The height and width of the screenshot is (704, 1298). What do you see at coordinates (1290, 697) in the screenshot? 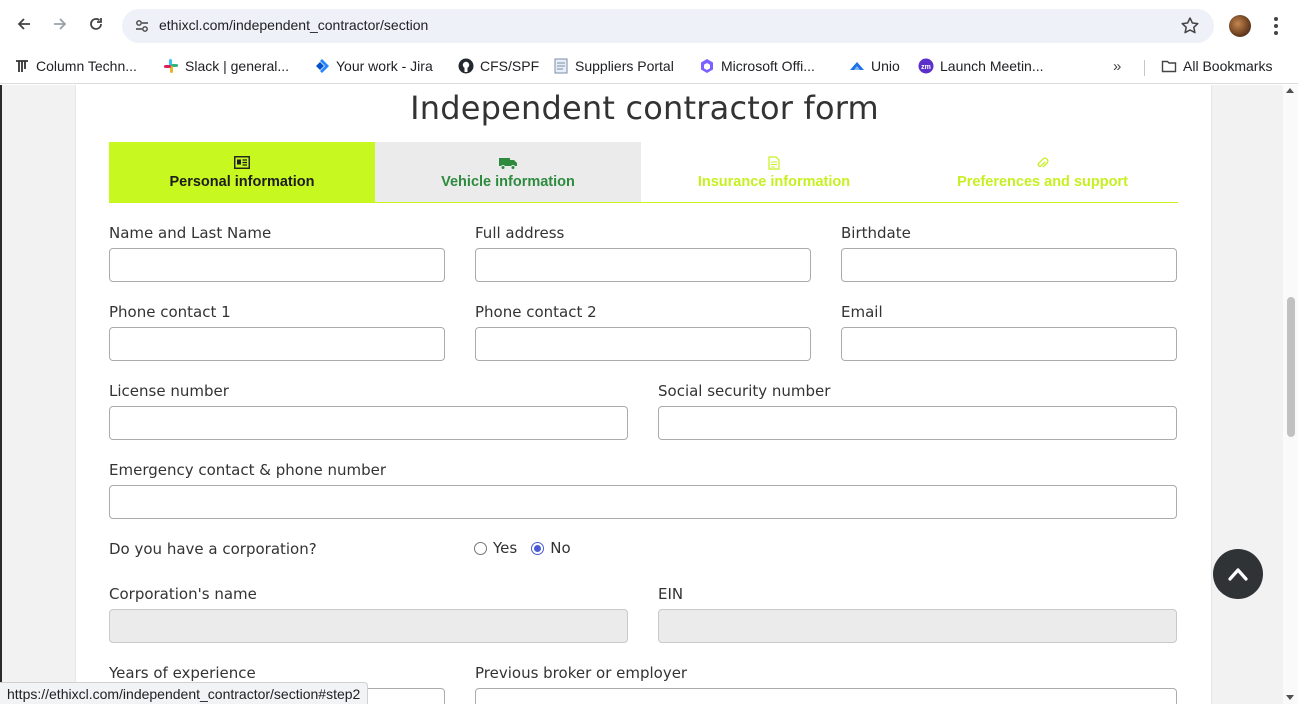
I see `scroll-down-arrow-icon` at bounding box center [1290, 697].